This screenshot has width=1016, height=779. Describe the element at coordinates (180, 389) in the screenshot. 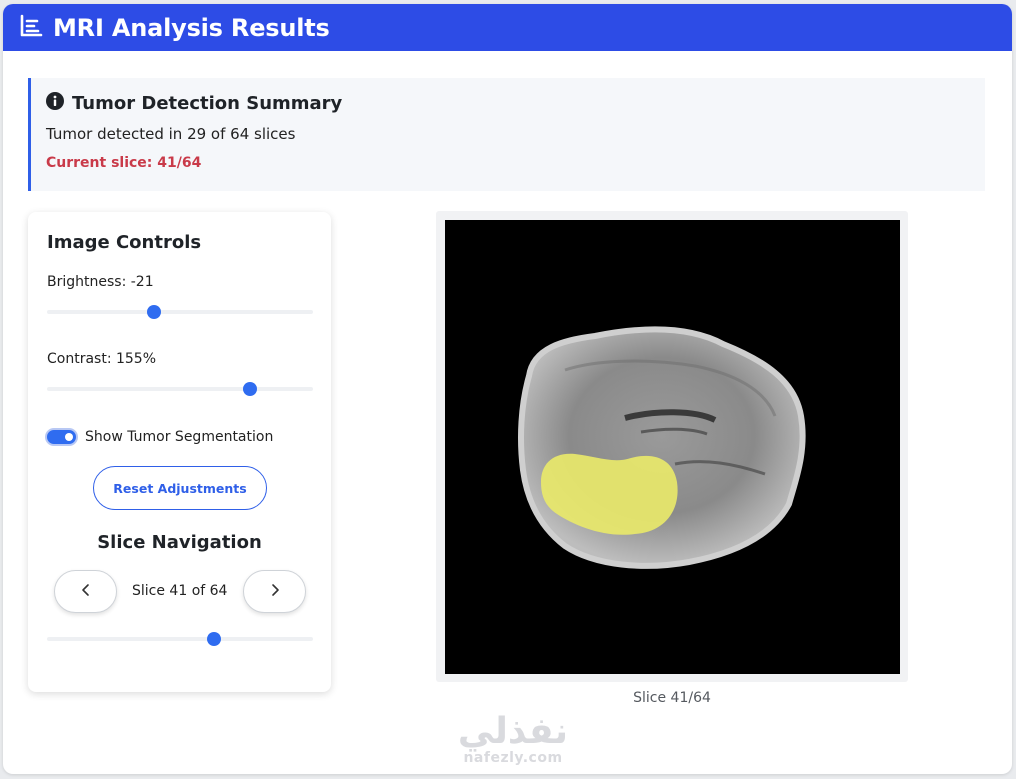

I see `contrast-slider` at that location.